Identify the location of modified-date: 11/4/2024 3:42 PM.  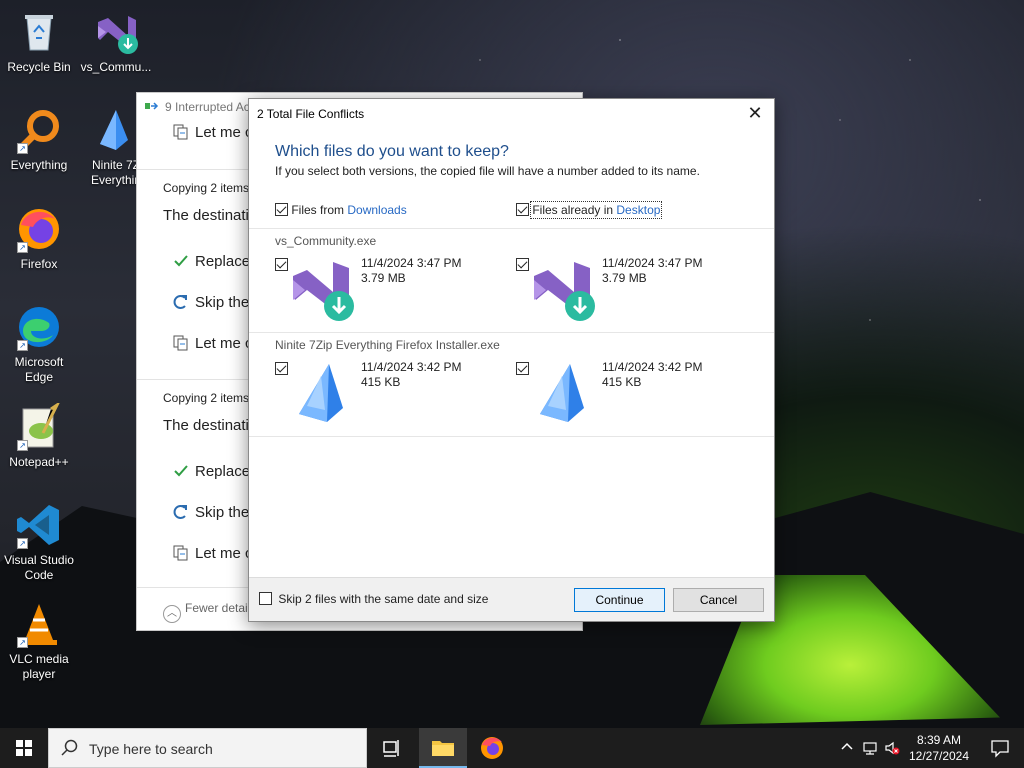
(411, 367).